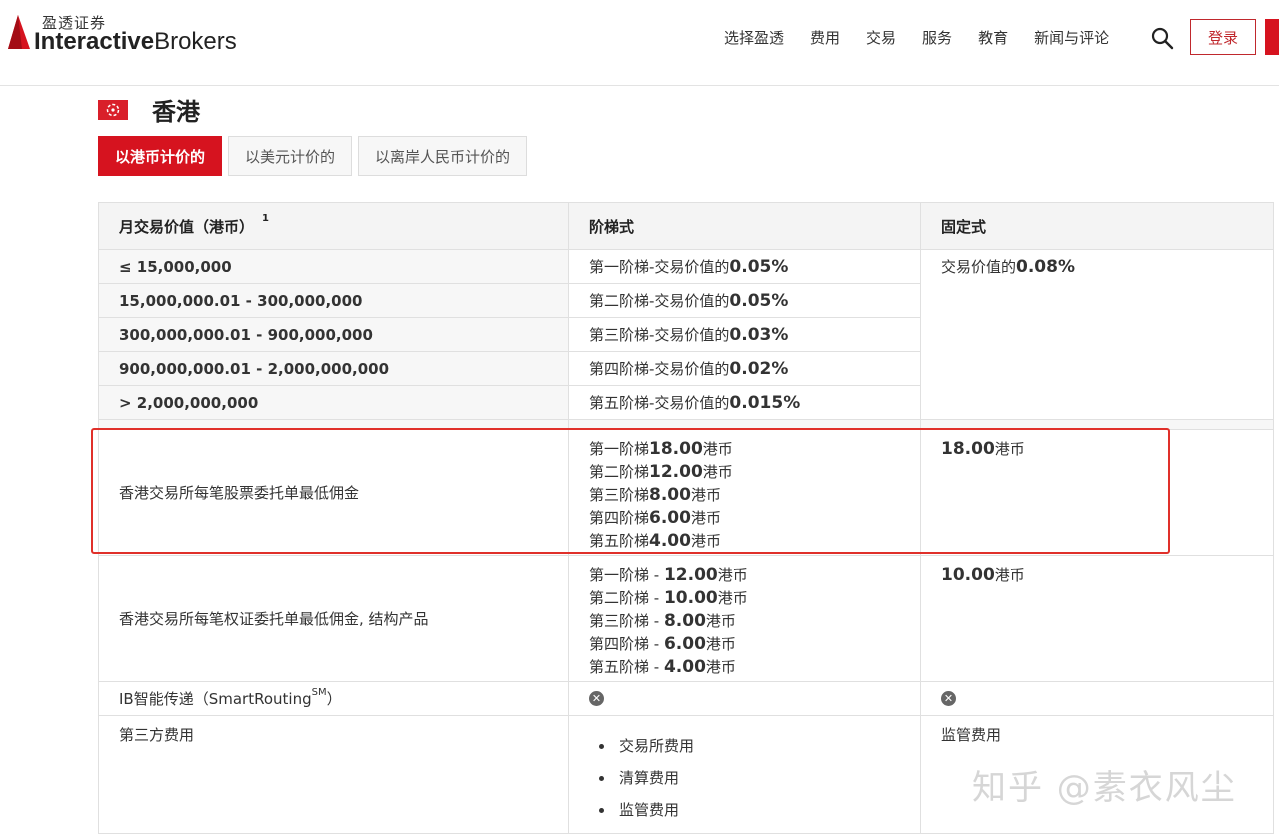  Describe the element at coordinates (333, 267) in the screenshot. I see `tier-range: ≤ 15,000,000` at that location.